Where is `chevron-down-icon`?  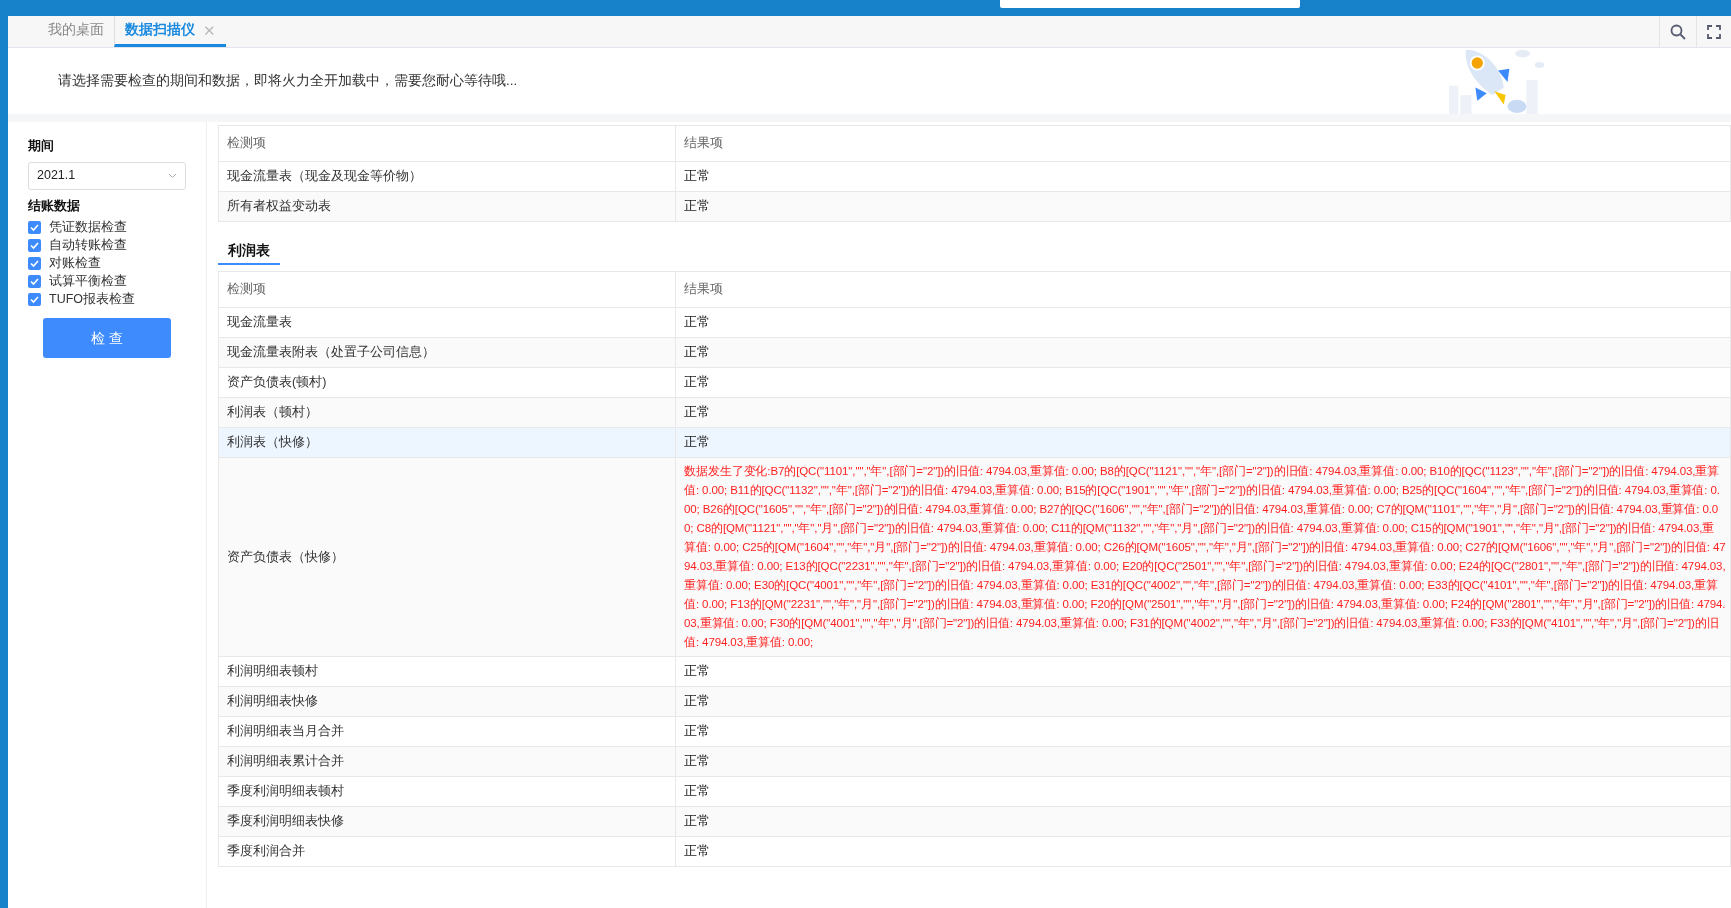 chevron-down-icon is located at coordinates (172, 175).